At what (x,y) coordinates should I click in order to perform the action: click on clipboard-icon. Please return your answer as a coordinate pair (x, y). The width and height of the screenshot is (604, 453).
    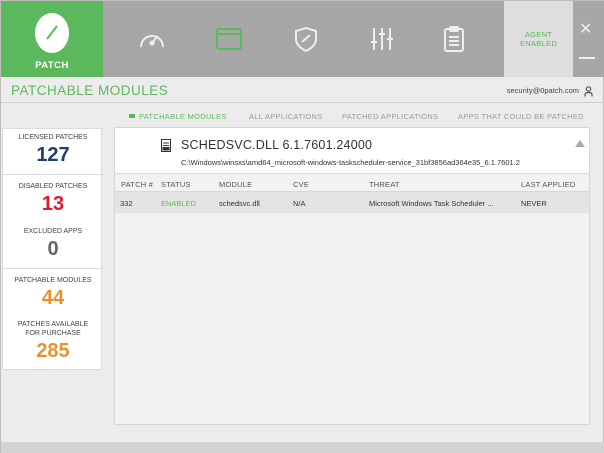
    Looking at the image, I should click on (454, 39).